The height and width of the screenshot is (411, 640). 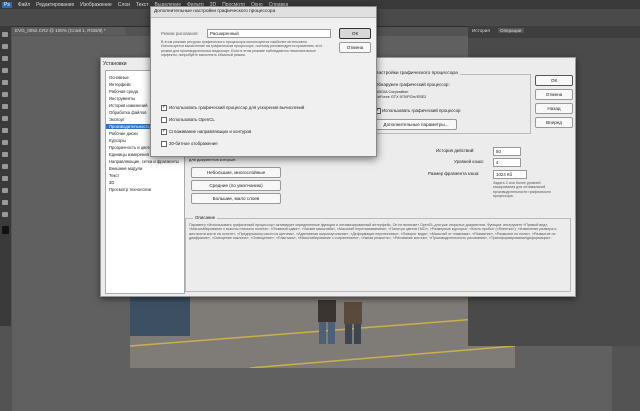 I want to click on nav-scratch-disks: Рабочие диски, so click(x=123, y=133).